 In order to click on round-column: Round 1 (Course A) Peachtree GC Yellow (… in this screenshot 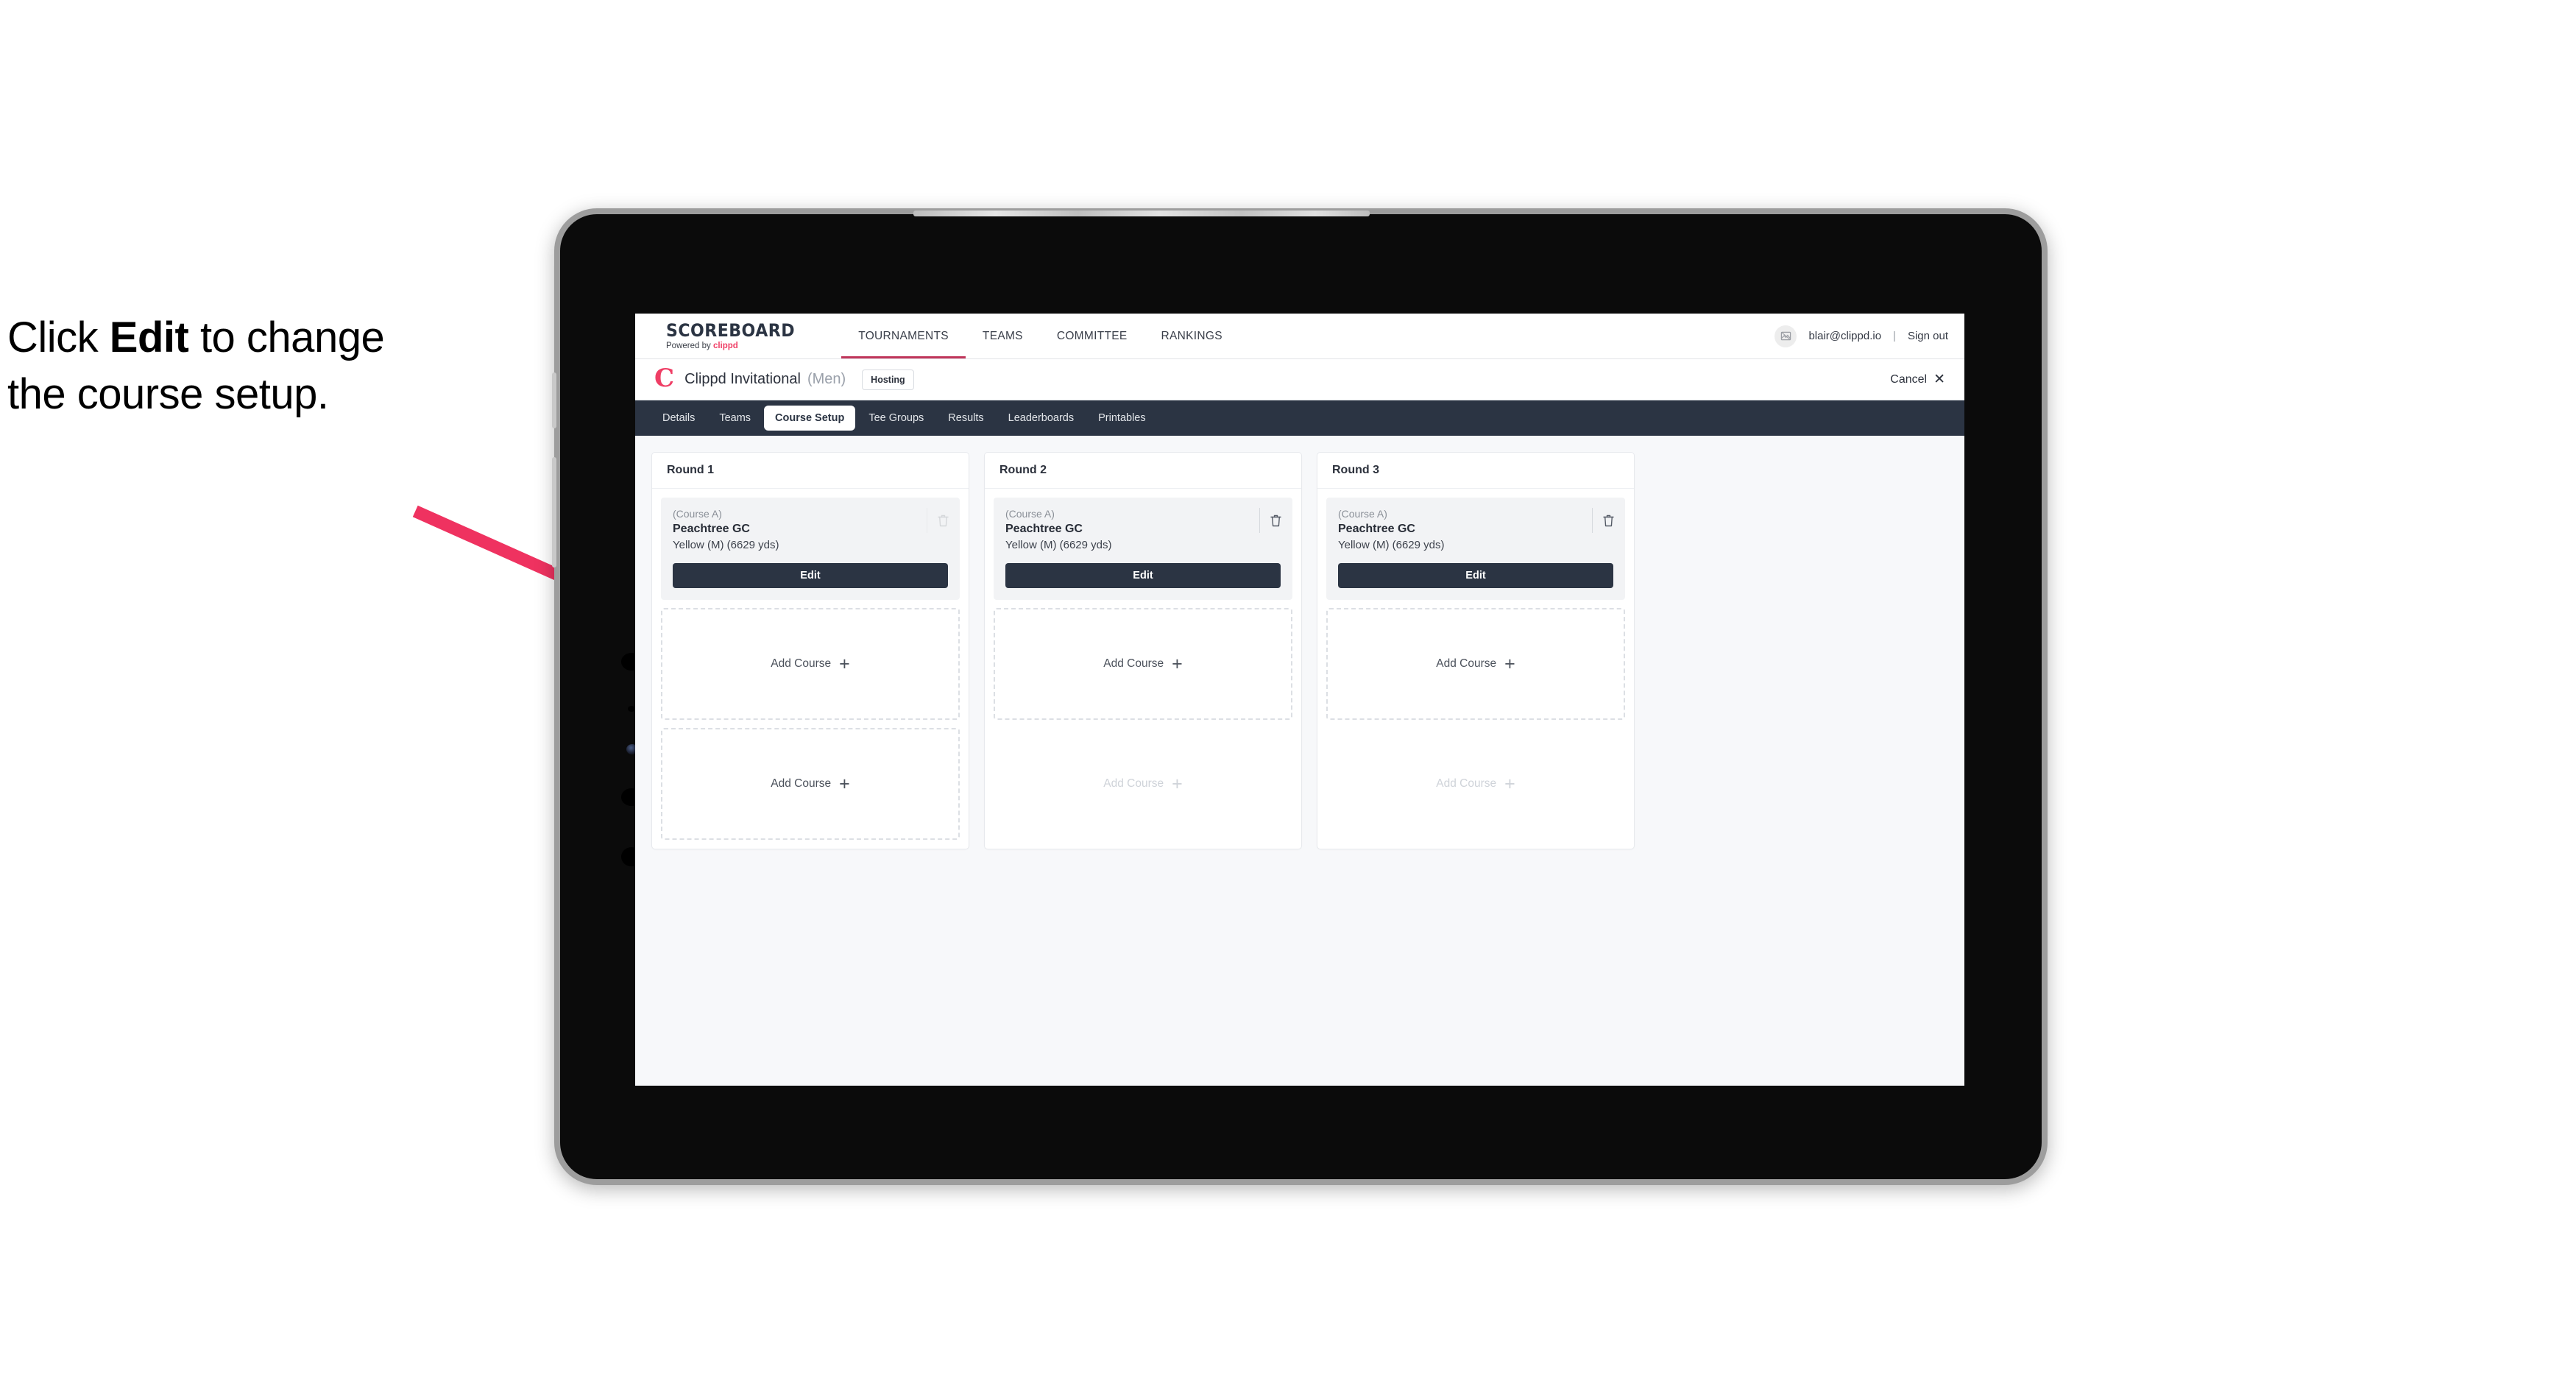, I will do `click(810, 650)`.